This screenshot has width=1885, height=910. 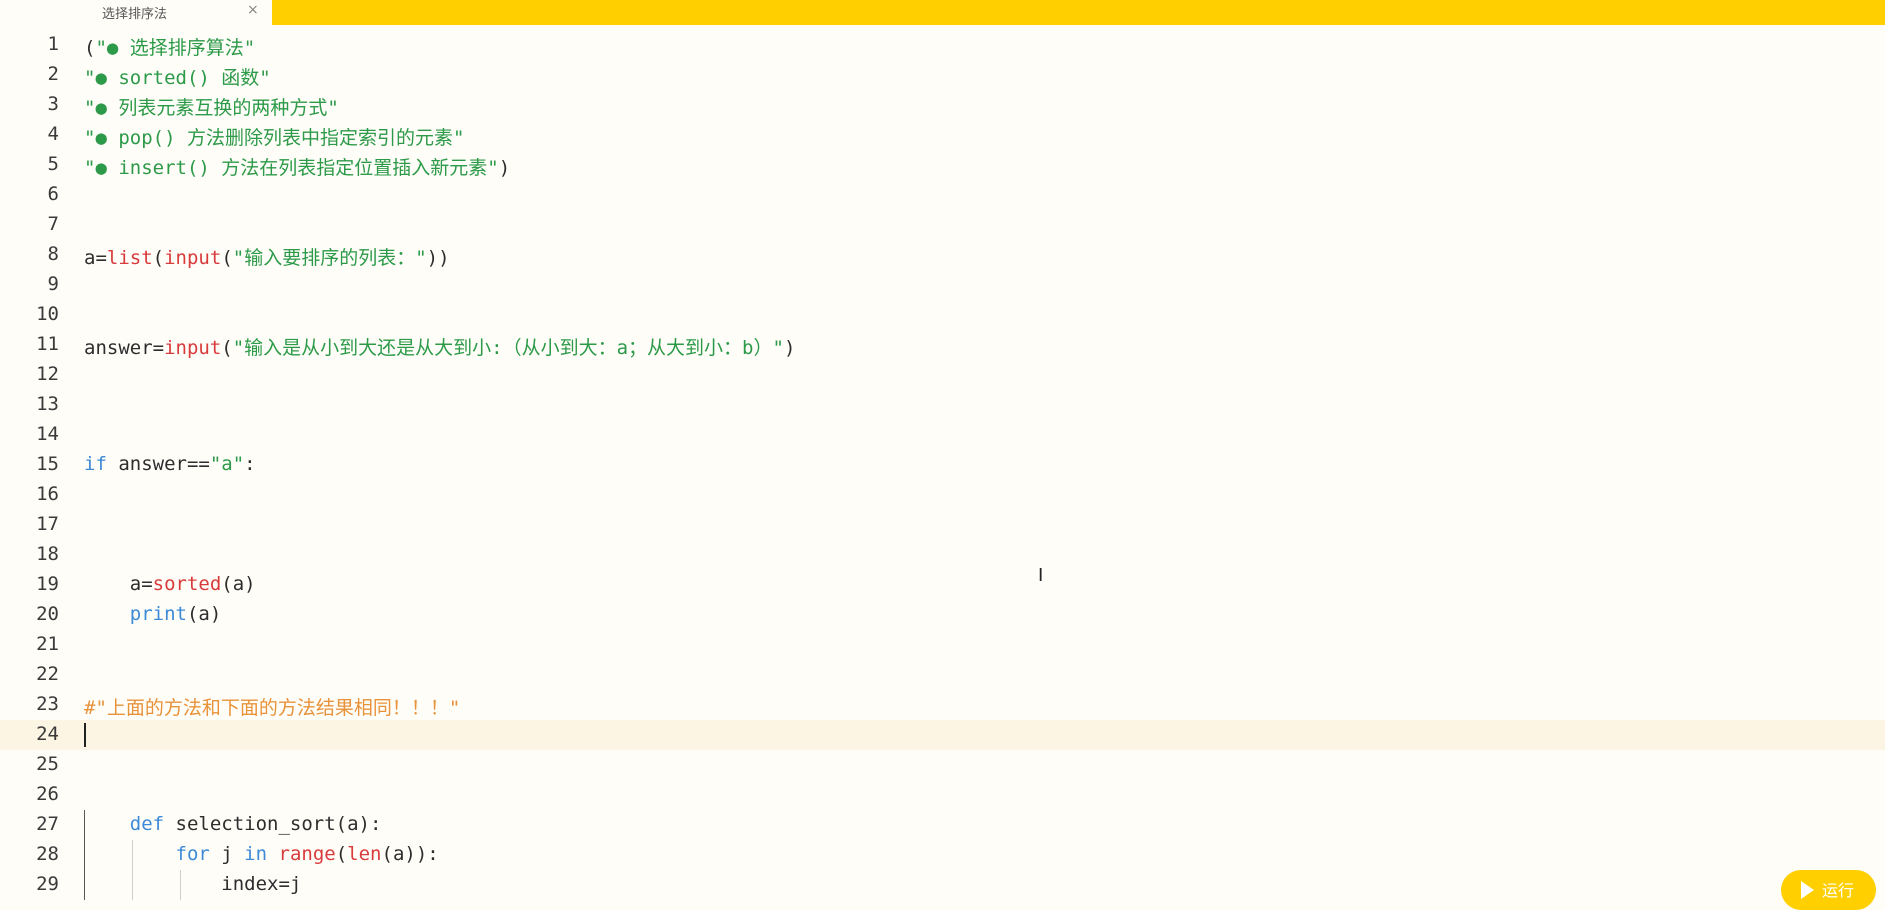 What do you see at coordinates (53, 194) in the screenshot?
I see `line-number: 6` at bounding box center [53, 194].